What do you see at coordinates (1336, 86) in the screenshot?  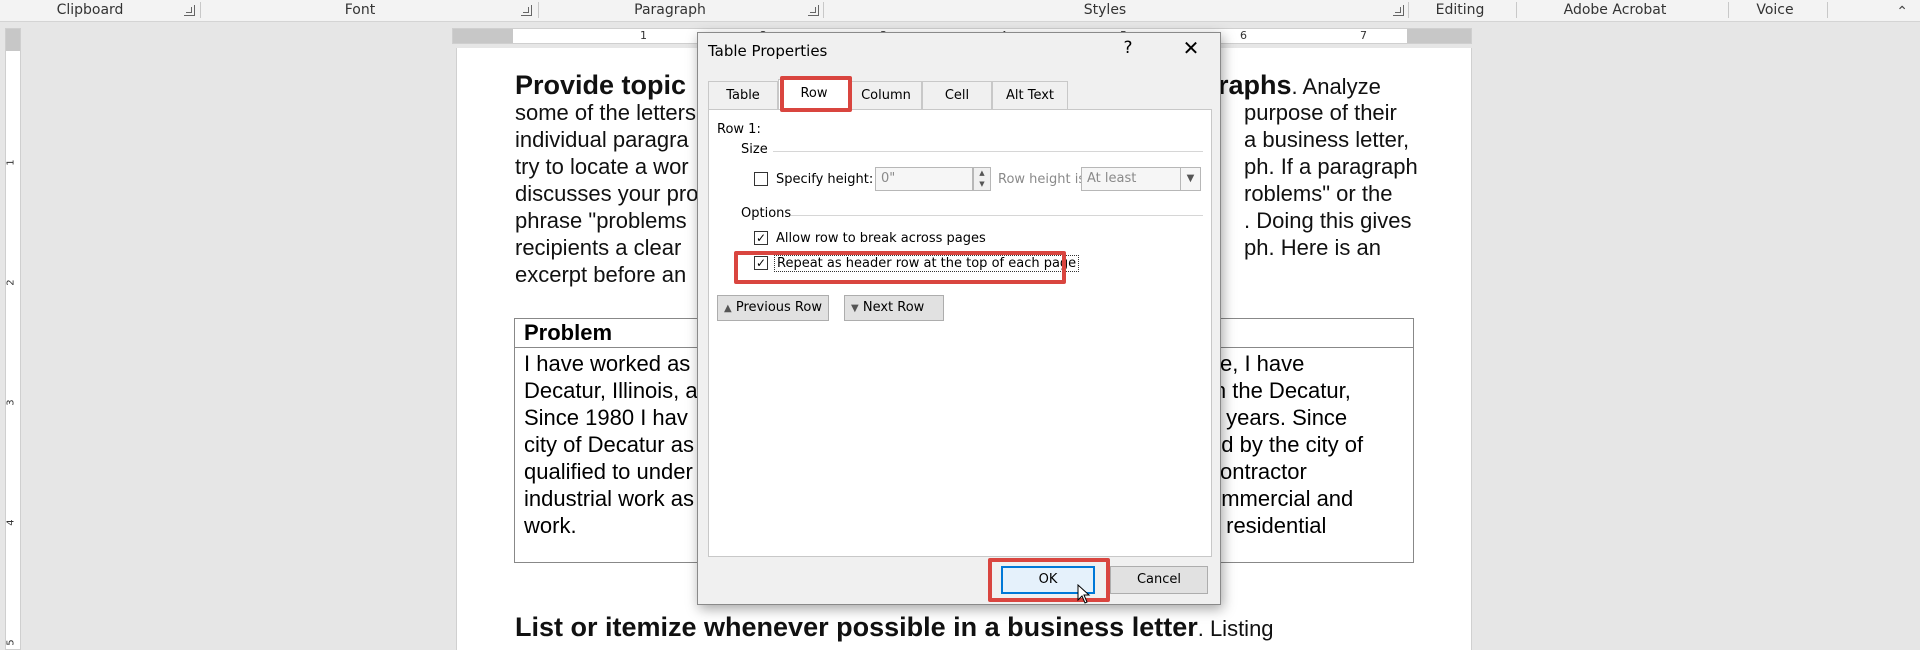 I see `doc-line: . Analyze` at bounding box center [1336, 86].